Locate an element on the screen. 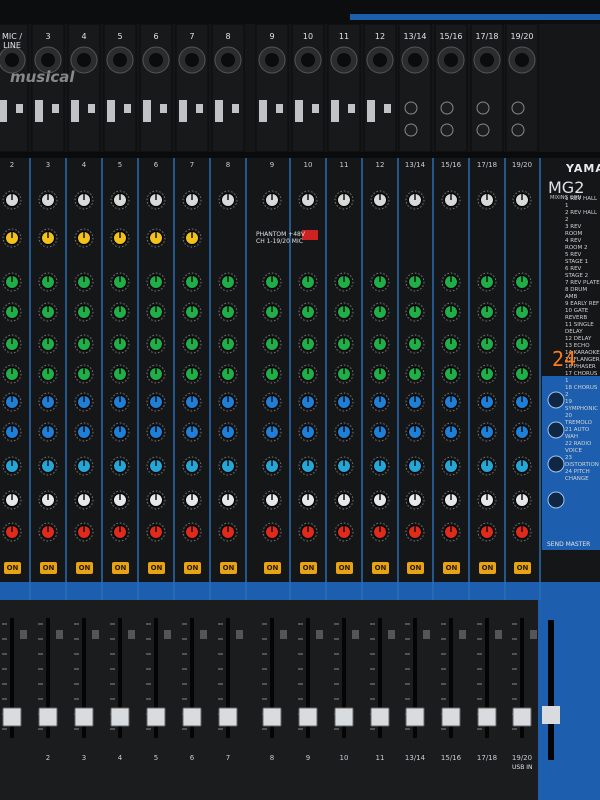  fx-program-item: 20 TREMOLO is located at coordinates (578, 419).